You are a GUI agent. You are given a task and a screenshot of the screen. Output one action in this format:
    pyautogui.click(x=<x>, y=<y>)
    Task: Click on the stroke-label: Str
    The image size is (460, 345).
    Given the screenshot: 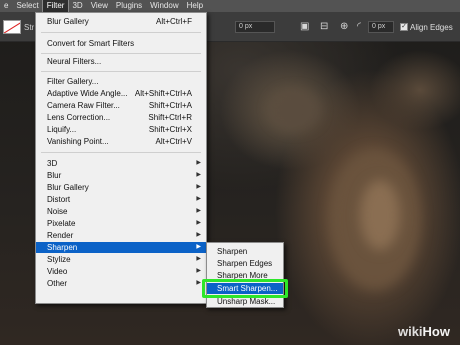 What is the action you would take?
    pyautogui.click(x=29, y=27)
    